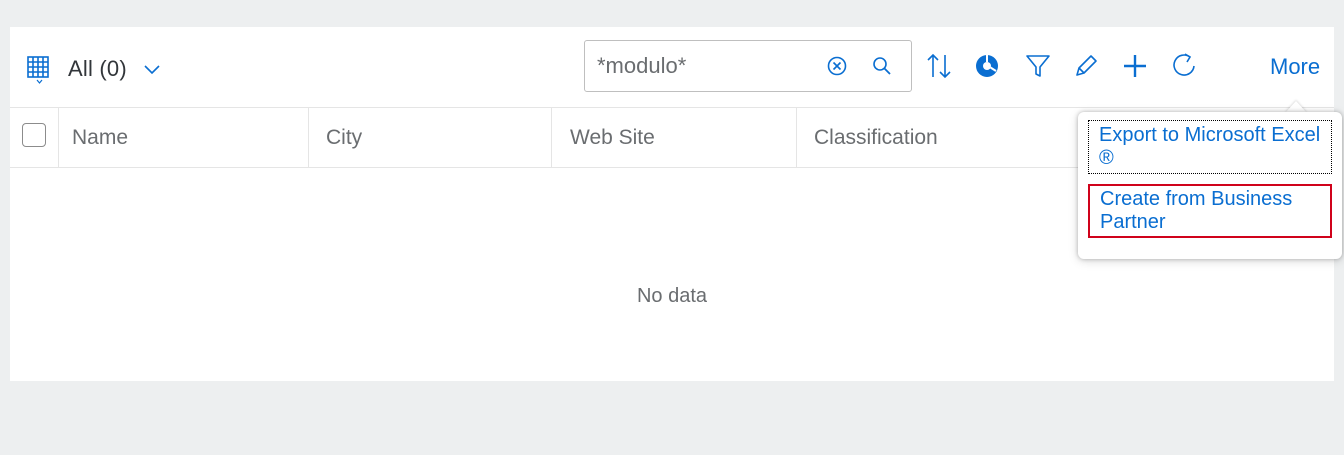 This screenshot has height=455, width=1344. I want to click on column-header-website: Web Site, so click(612, 137).